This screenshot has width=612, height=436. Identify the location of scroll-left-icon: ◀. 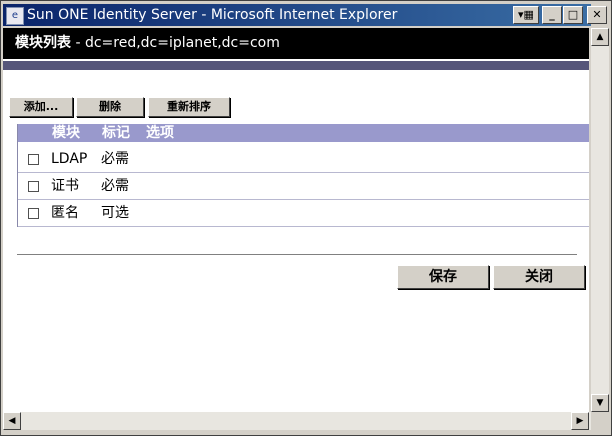
(12, 421).